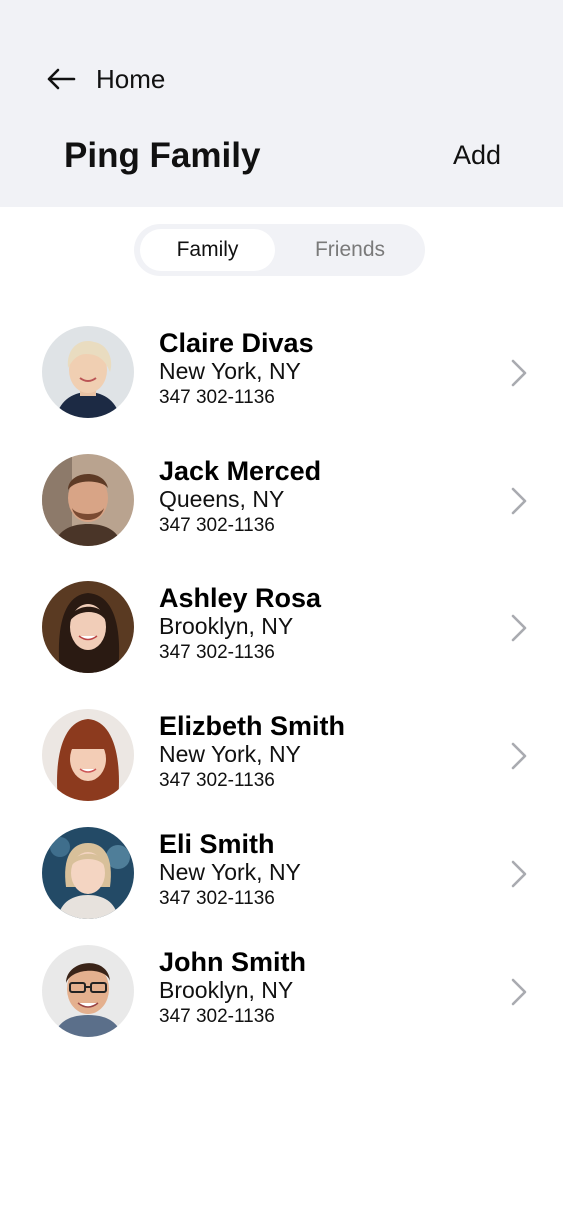  I want to click on tab-friends: Friends, so click(350, 250).